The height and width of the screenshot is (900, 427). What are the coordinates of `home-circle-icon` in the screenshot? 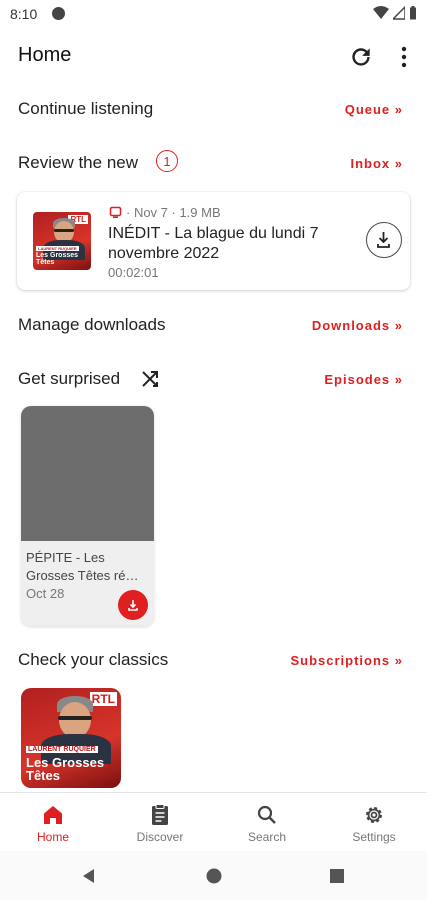 It's located at (214, 876).